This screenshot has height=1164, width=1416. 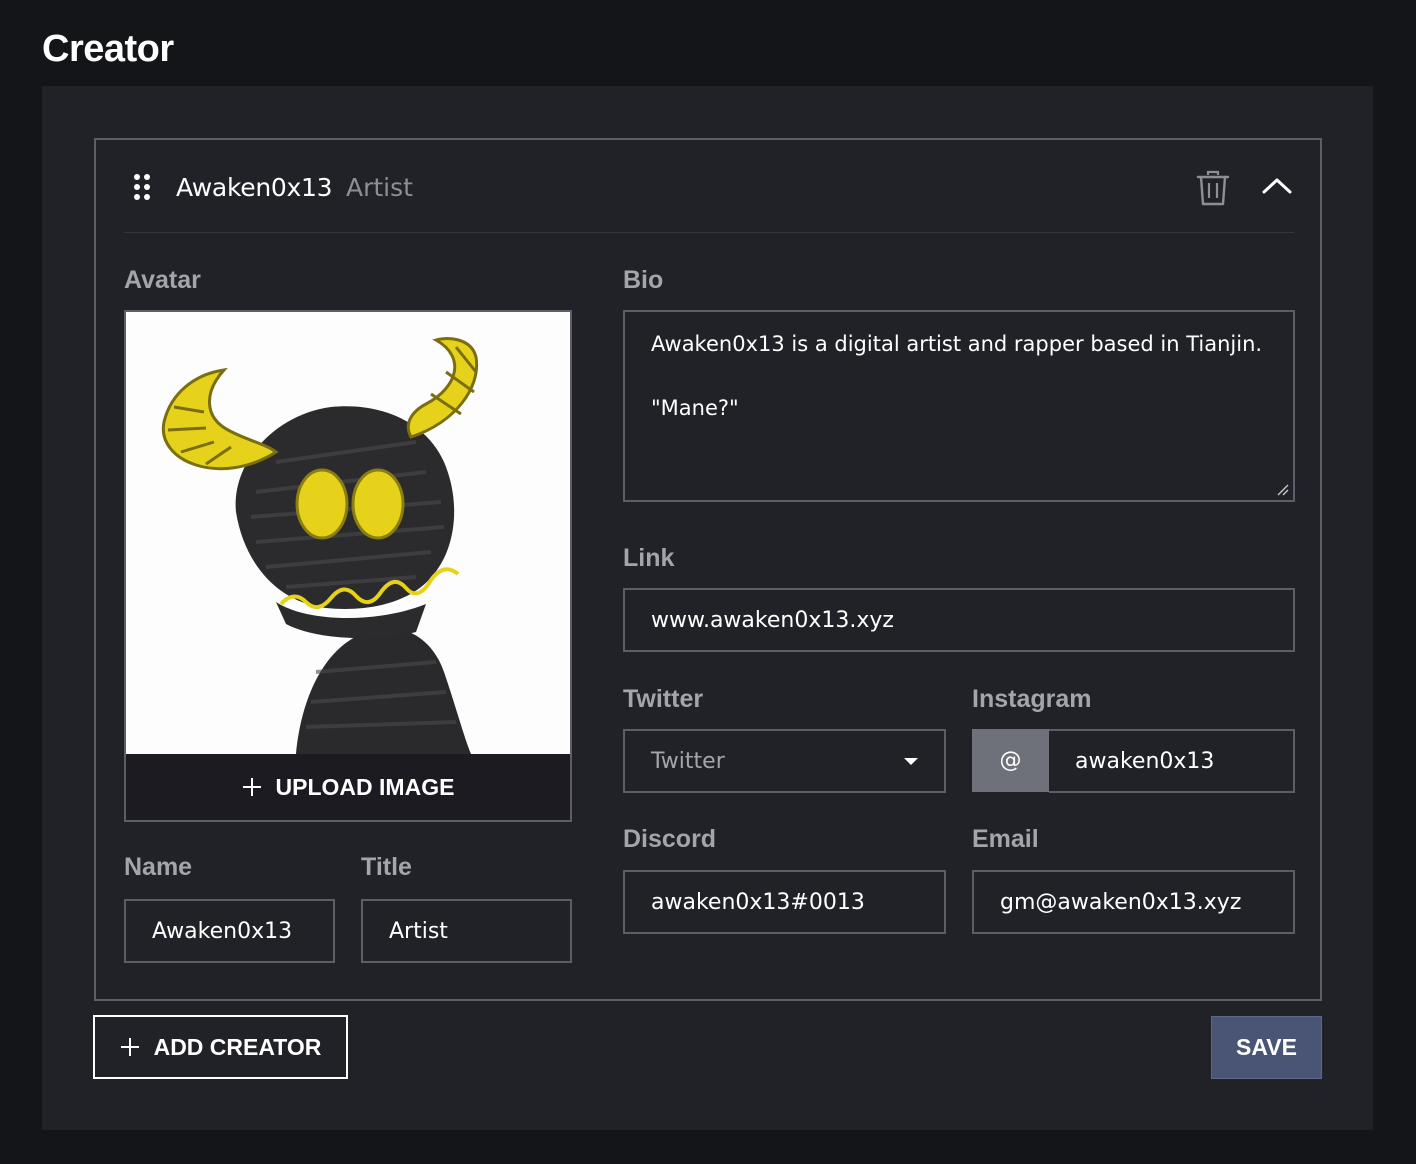 What do you see at coordinates (1010, 760) in the screenshot?
I see `instagram-at-prefix: @` at bounding box center [1010, 760].